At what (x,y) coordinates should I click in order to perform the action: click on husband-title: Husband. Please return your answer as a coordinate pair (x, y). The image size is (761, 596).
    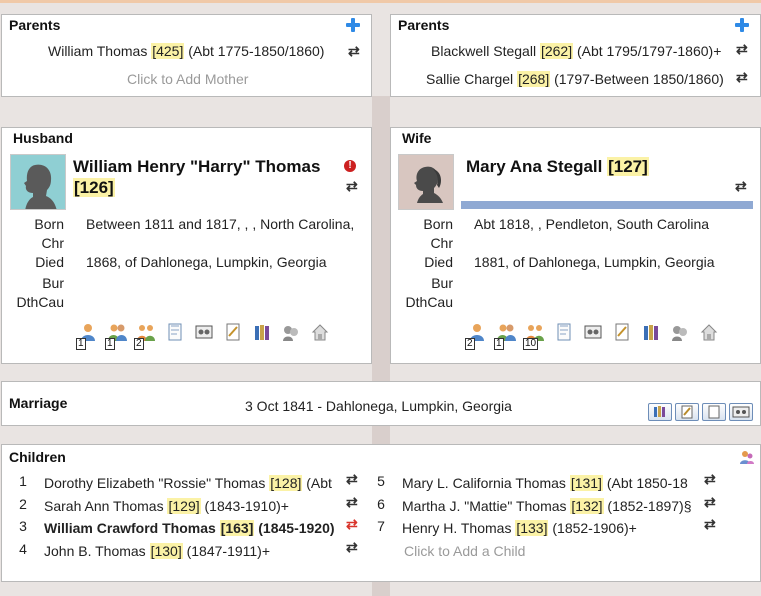
    Looking at the image, I should click on (43, 138).